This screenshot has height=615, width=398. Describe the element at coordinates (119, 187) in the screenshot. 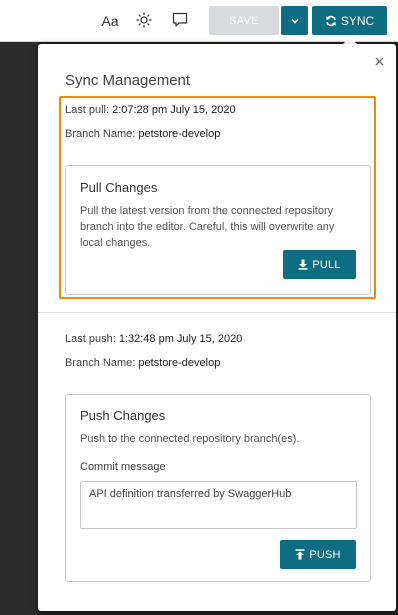

I see `pull-card-title: Pull Changes` at that location.